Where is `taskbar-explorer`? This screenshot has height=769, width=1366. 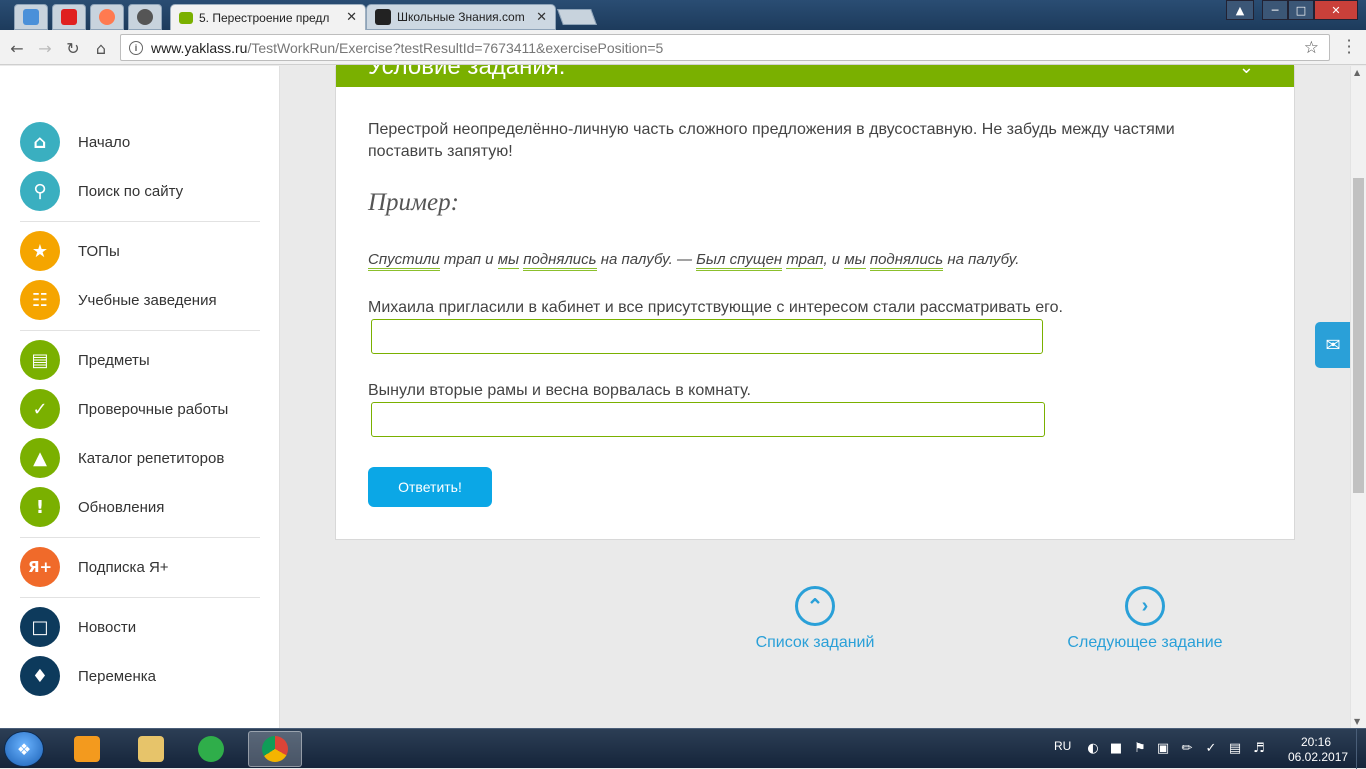
taskbar-explorer is located at coordinates (151, 749).